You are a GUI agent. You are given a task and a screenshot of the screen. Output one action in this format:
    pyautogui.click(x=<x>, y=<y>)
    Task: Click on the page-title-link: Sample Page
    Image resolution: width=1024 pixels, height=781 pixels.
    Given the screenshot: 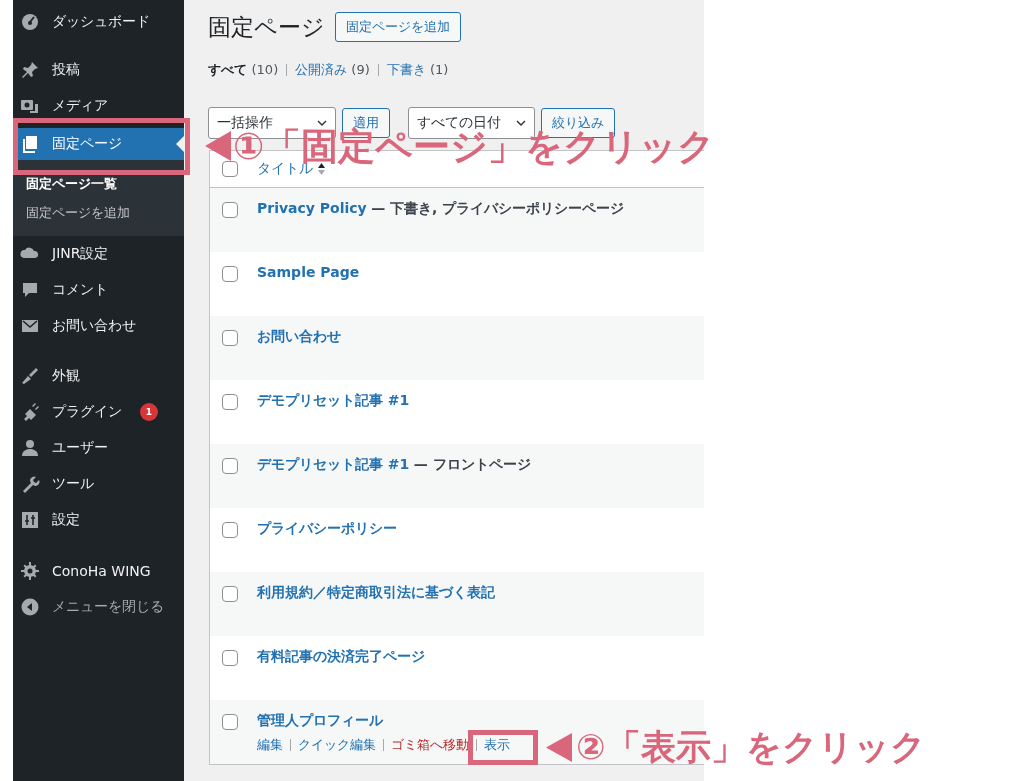 What is the action you would take?
    pyautogui.click(x=308, y=272)
    